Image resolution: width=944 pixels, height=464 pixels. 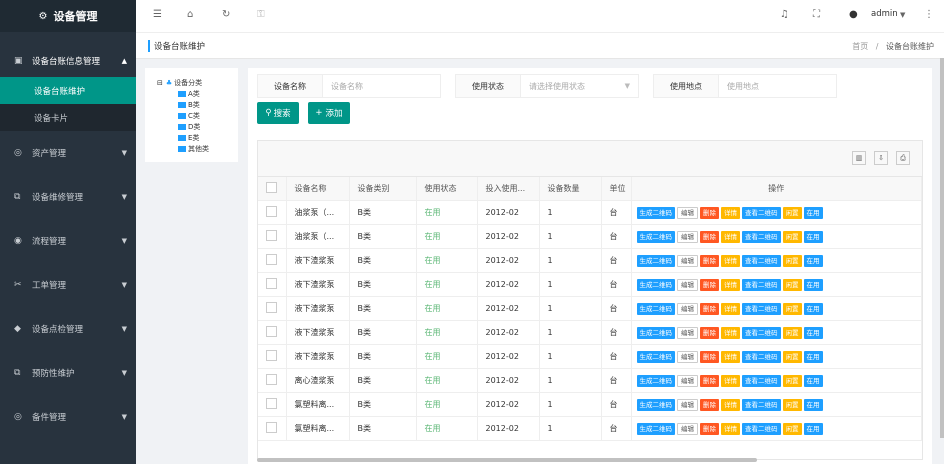 What do you see at coordinates (189, 94) in the screenshot?
I see `tree-node: A类` at bounding box center [189, 94].